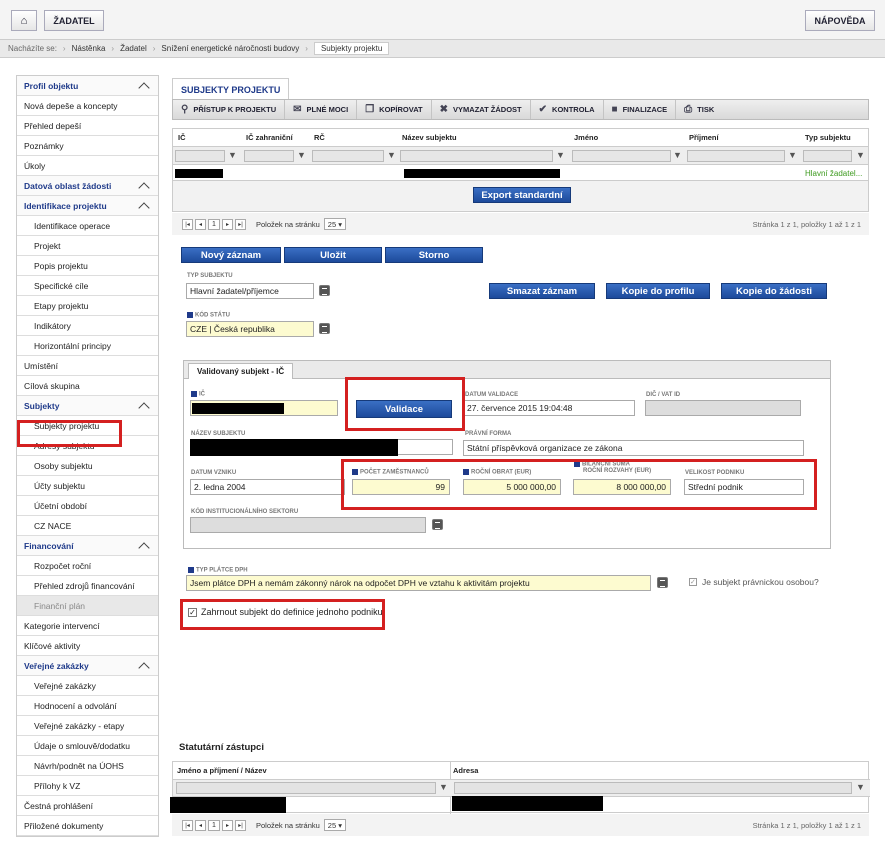  What do you see at coordinates (87, 646) in the screenshot?
I see `sidebar-item: Klíčové aktivity` at bounding box center [87, 646].